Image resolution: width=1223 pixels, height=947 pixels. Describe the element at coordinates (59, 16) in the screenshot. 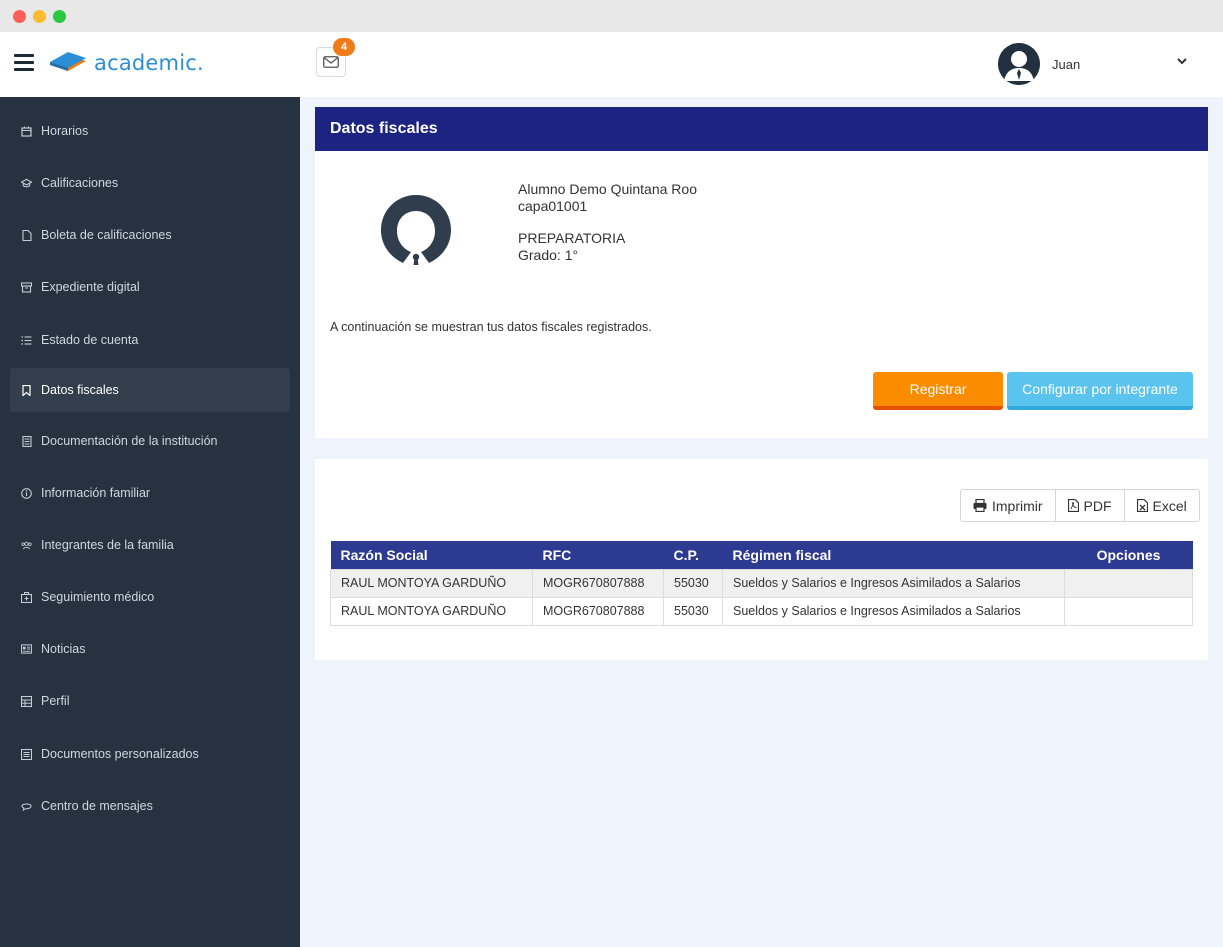

I see `maximize-window-button` at that location.